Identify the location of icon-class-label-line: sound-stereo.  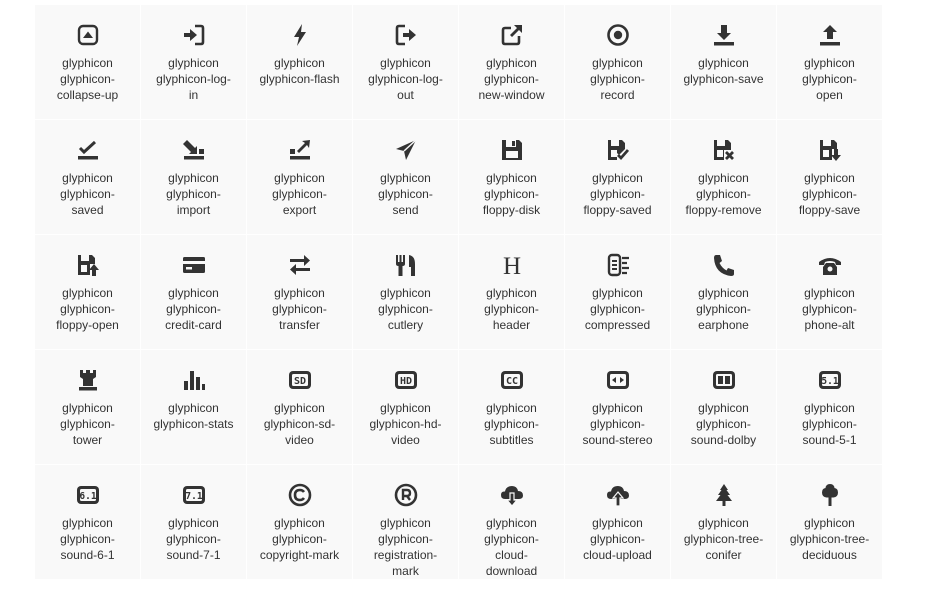
(617, 440).